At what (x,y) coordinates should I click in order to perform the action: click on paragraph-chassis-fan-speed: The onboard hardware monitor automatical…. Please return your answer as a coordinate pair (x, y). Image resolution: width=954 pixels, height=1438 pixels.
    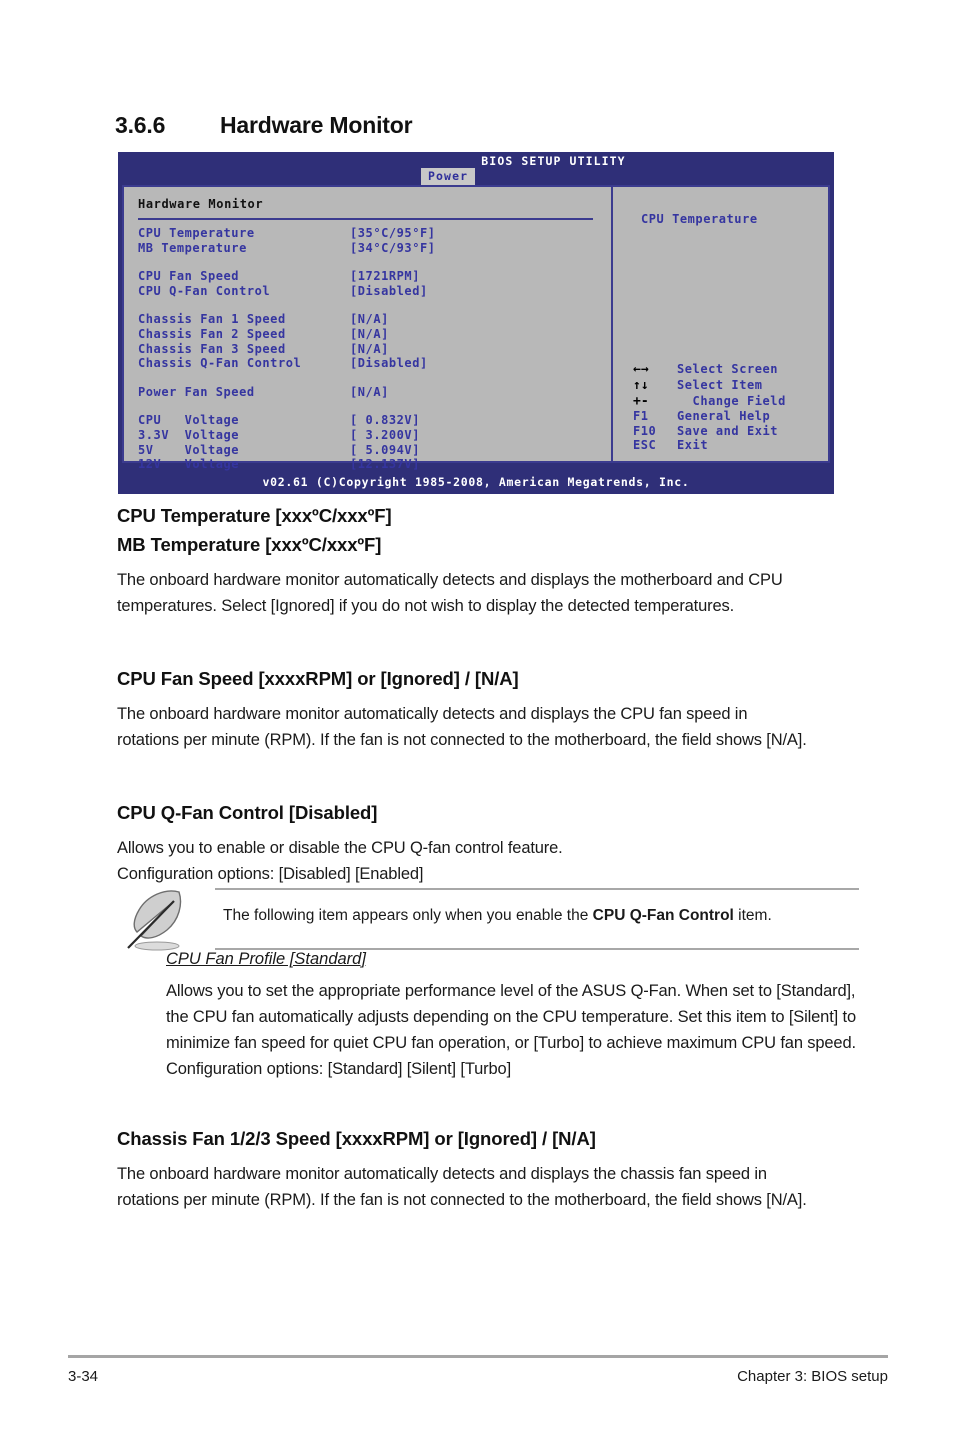
    Looking at the image, I should click on (462, 1187).